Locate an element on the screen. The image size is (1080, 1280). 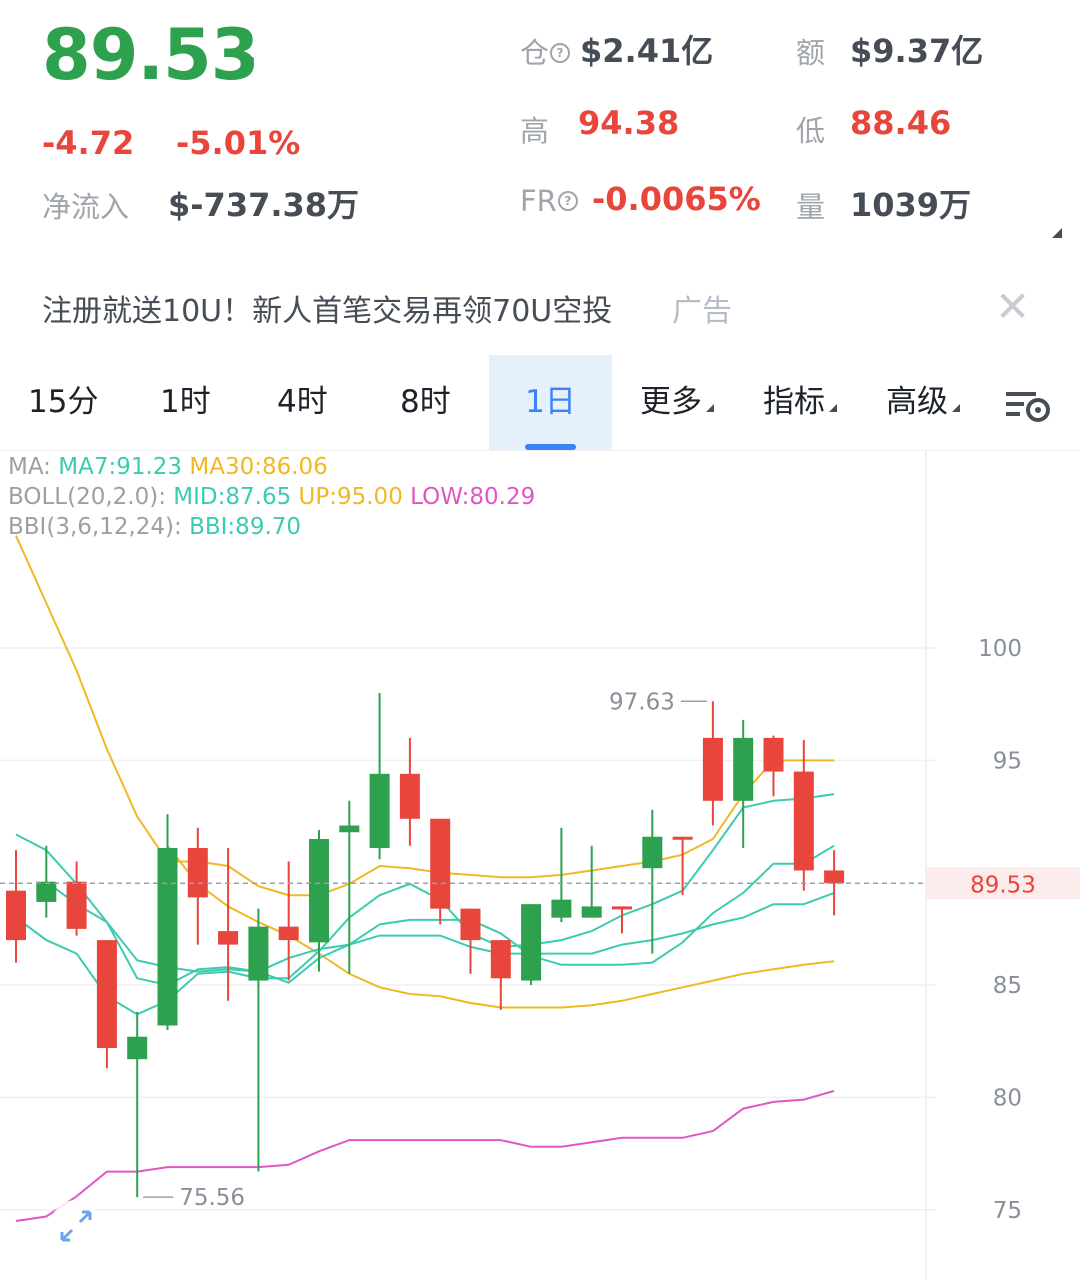
tab-1d-label: 1日 is located at coordinates (550, 402).